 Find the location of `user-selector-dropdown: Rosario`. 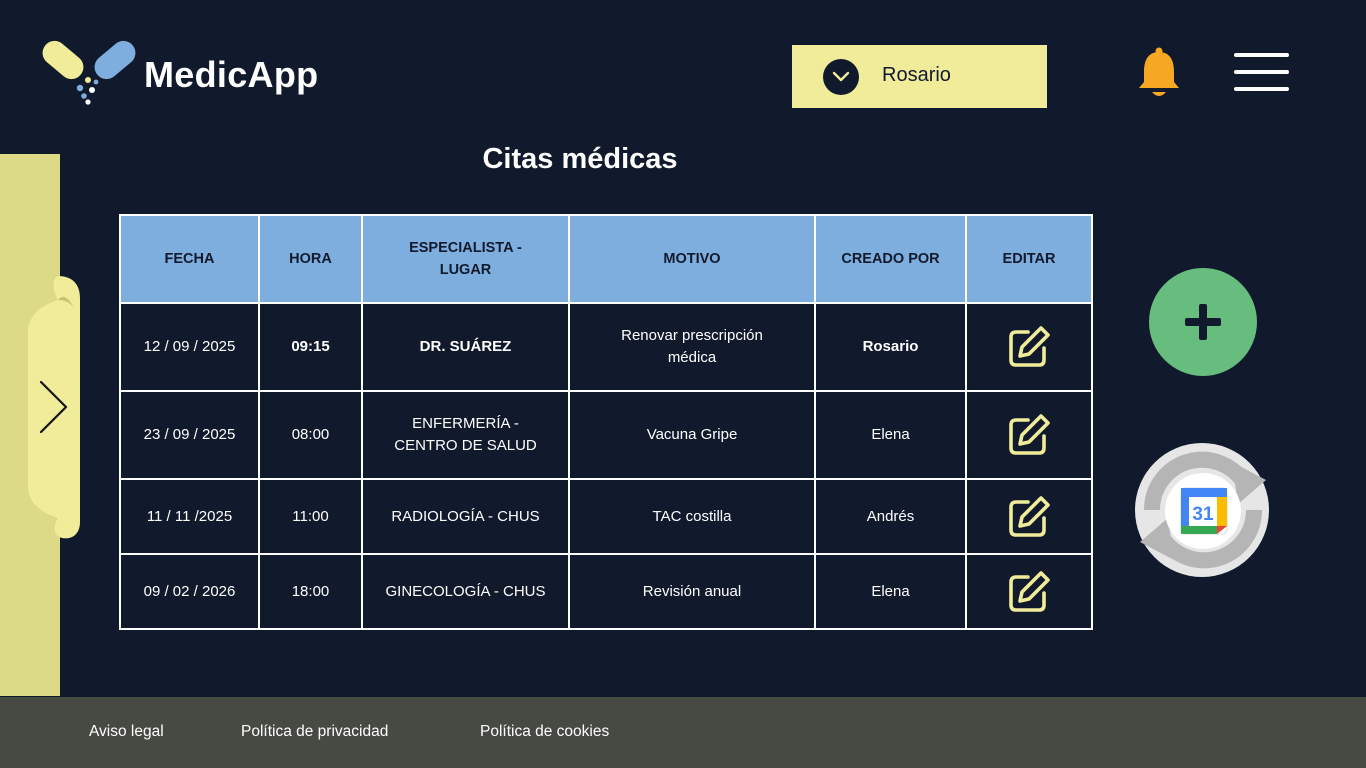

user-selector-dropdown: Rosario is located at coordinates (919, 76).